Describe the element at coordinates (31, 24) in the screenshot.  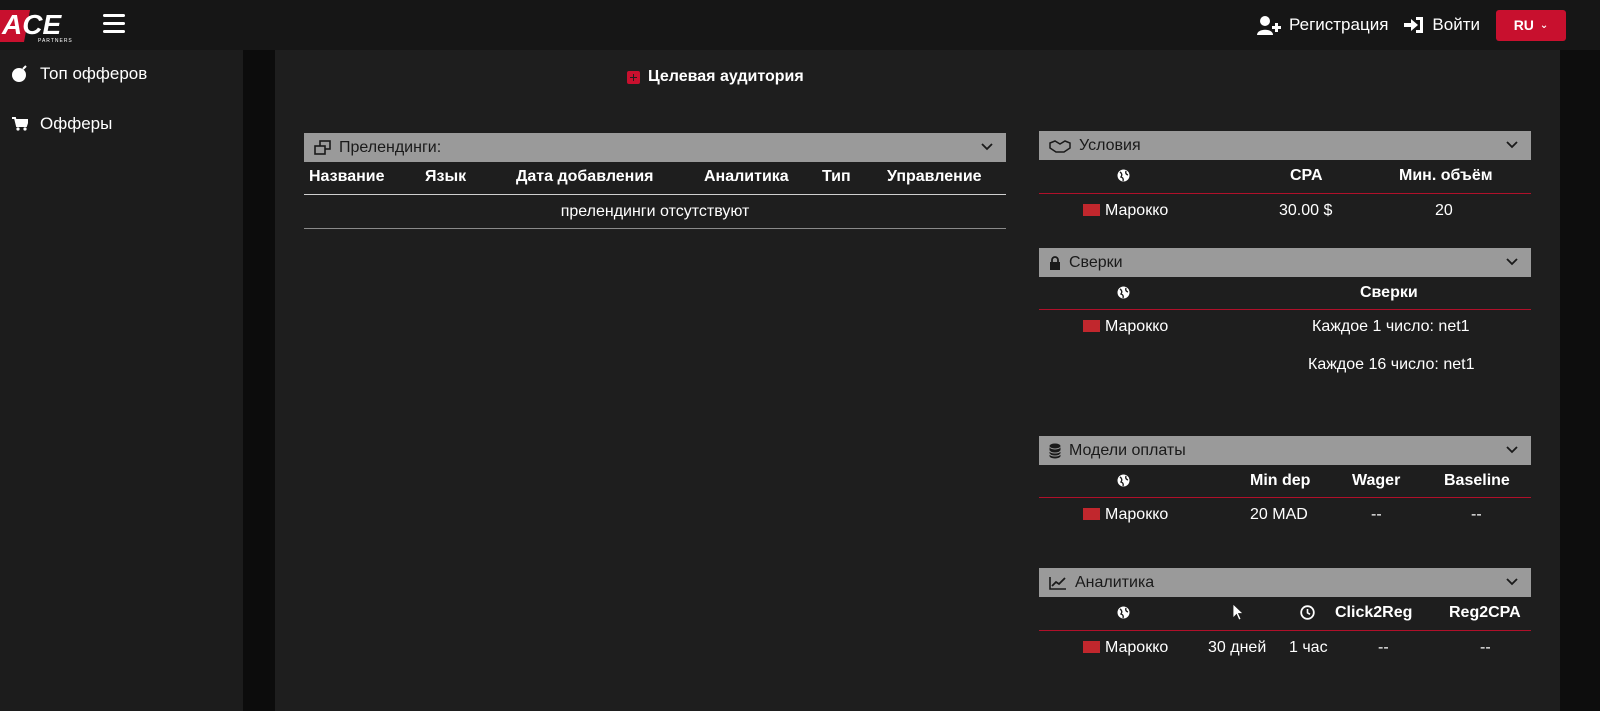
I see `svg-text: ACE` at that location.